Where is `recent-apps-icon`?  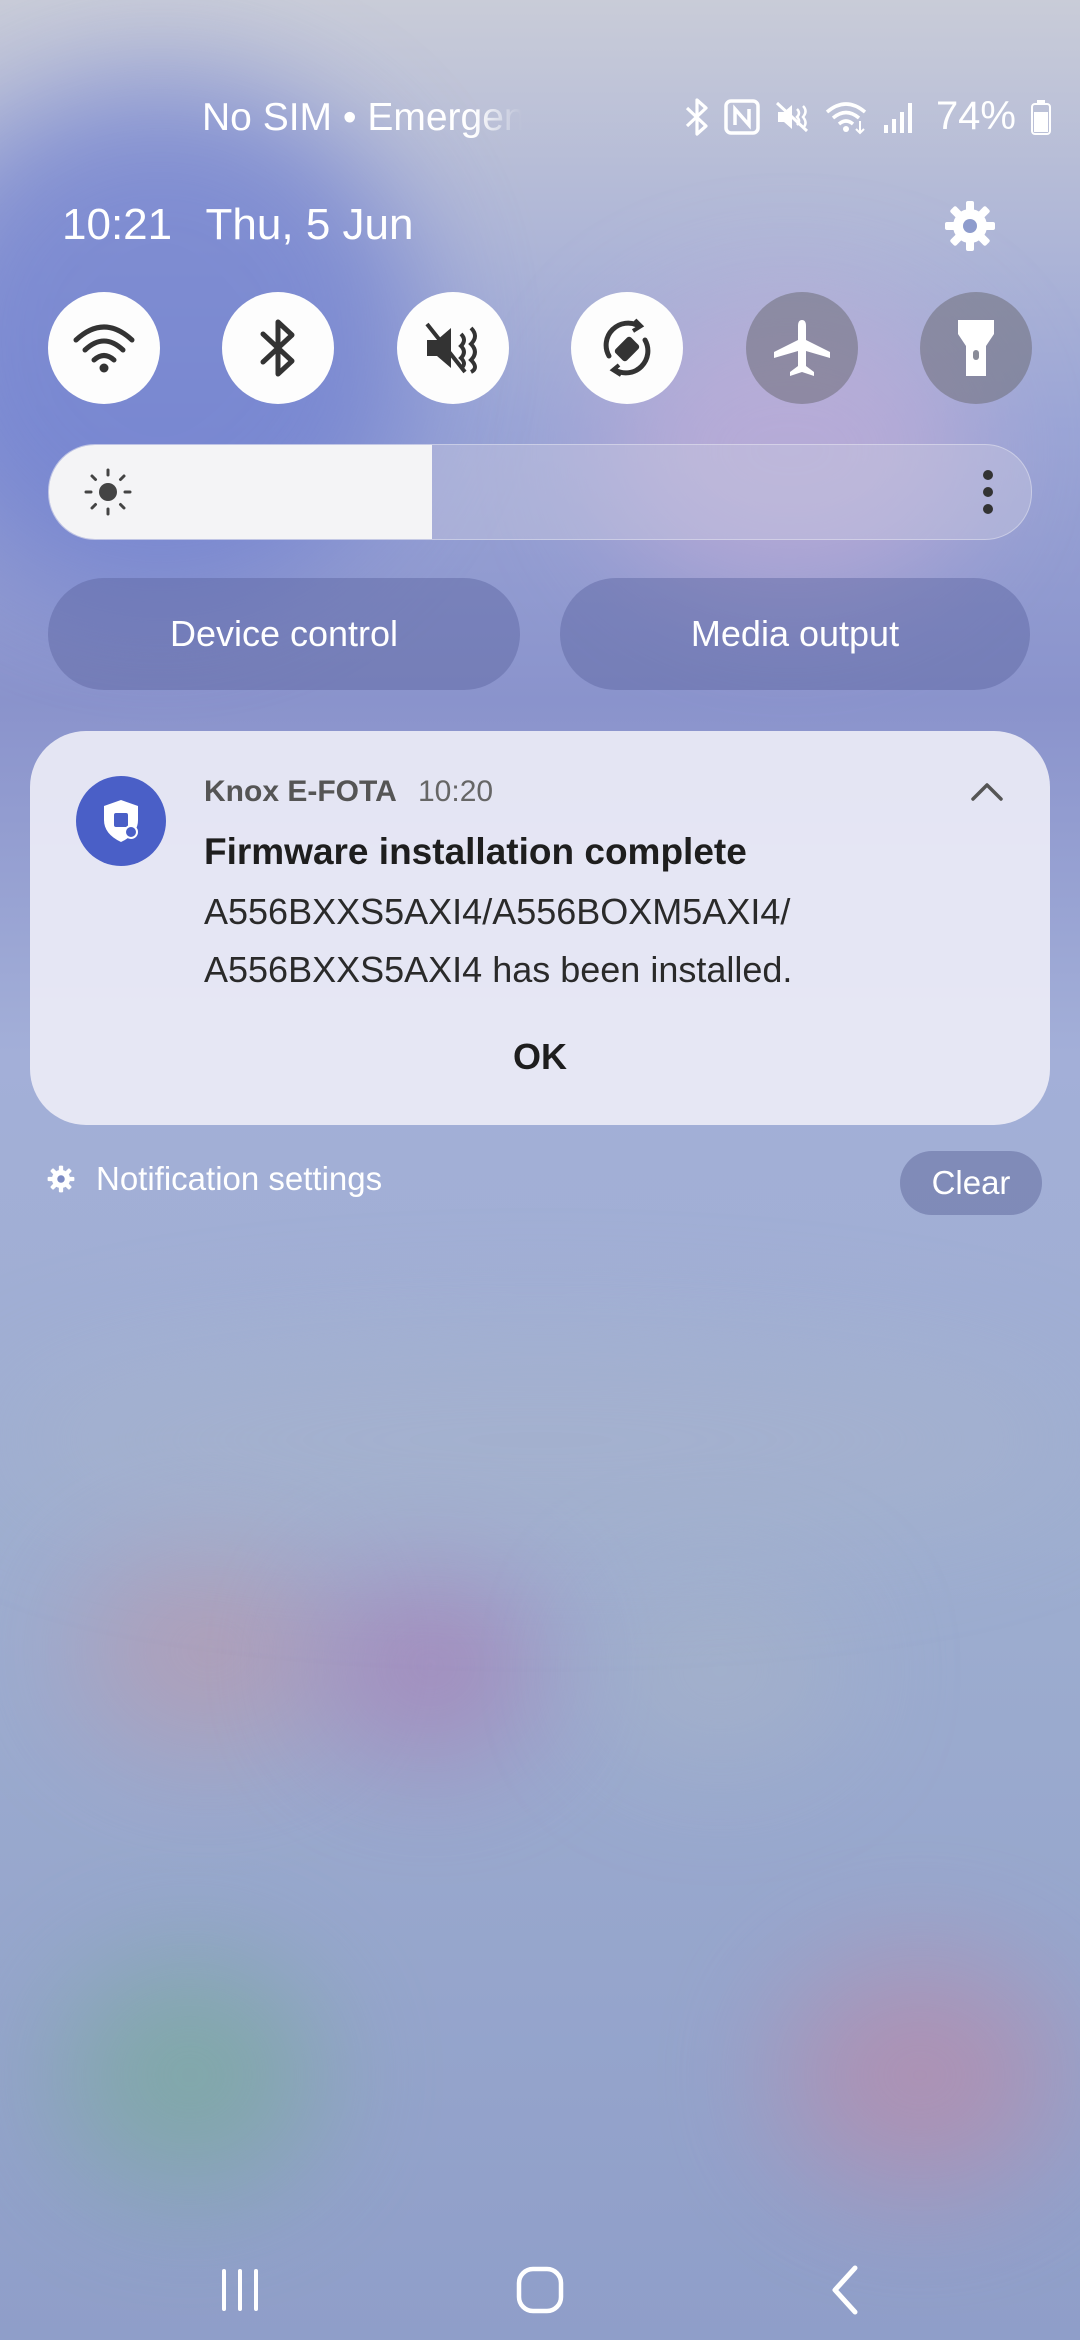 recent-apps-icon is located at coordinates (240, 2290).